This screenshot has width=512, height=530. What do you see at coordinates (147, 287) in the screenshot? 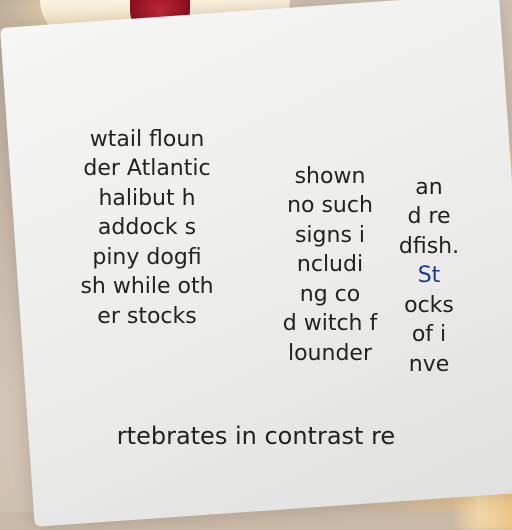
I see `text-line: sh while oth` at bounding box center [147, 287].